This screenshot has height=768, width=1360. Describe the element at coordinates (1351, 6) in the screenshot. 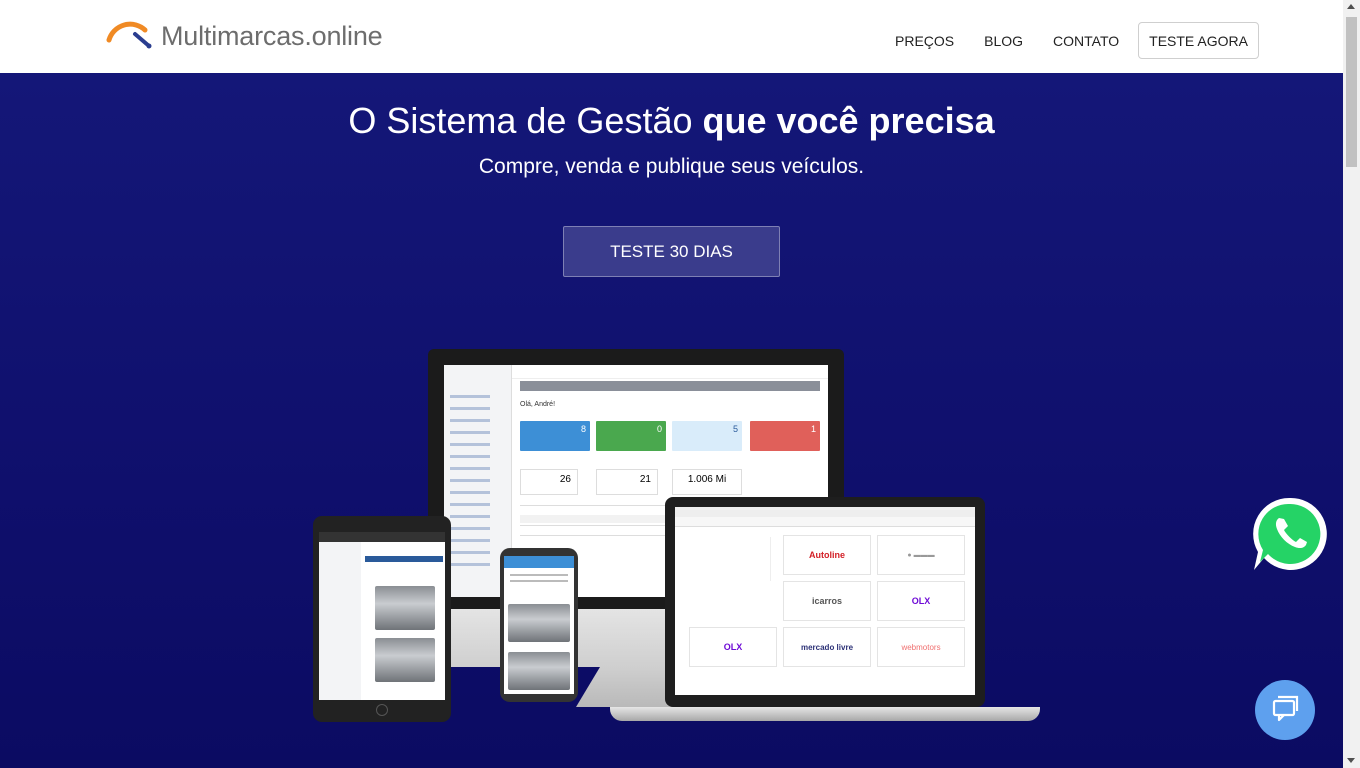

I see `scroll-up-arrow-icon` at that location.